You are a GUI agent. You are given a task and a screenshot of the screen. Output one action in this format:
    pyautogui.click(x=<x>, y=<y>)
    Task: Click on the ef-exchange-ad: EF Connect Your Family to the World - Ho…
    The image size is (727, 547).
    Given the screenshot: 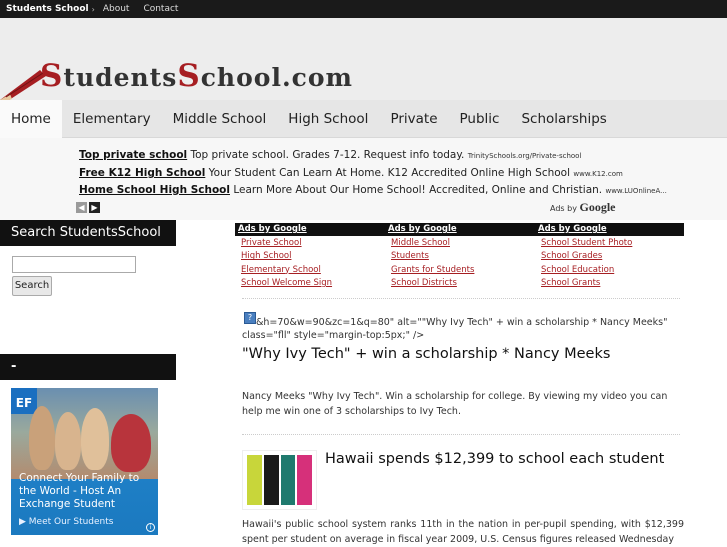 What is the action you would take?
    pyautogui.click(x=84, y=461)
    